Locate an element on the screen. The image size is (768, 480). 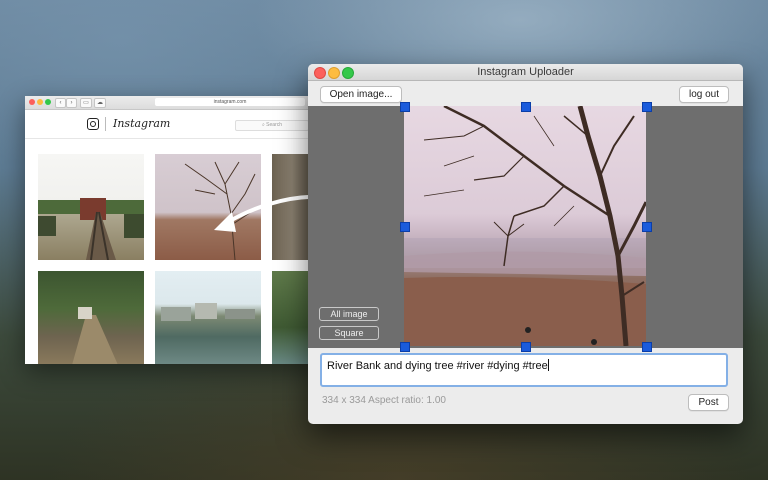
crop-handle-bottom-right is located at coordinates (647, 347).